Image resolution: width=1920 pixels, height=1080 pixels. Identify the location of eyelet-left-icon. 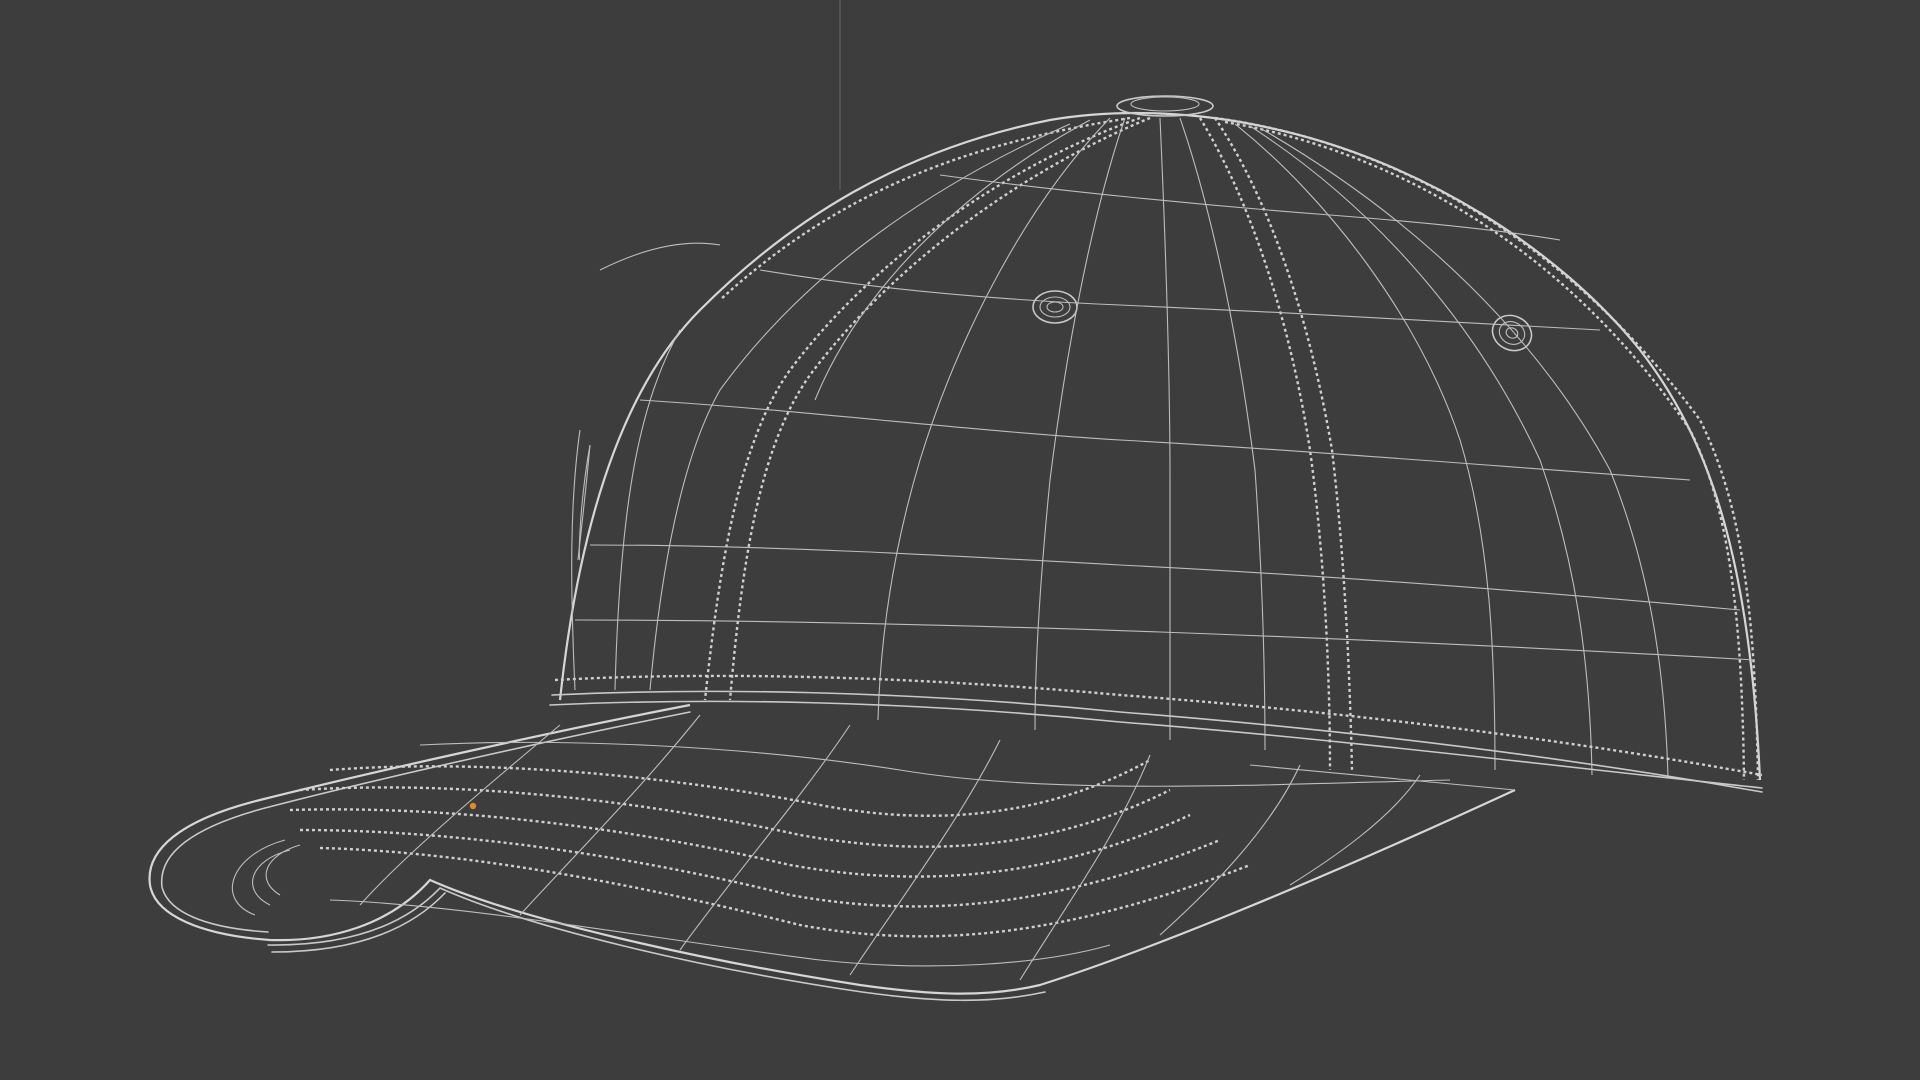
(1055, 307).